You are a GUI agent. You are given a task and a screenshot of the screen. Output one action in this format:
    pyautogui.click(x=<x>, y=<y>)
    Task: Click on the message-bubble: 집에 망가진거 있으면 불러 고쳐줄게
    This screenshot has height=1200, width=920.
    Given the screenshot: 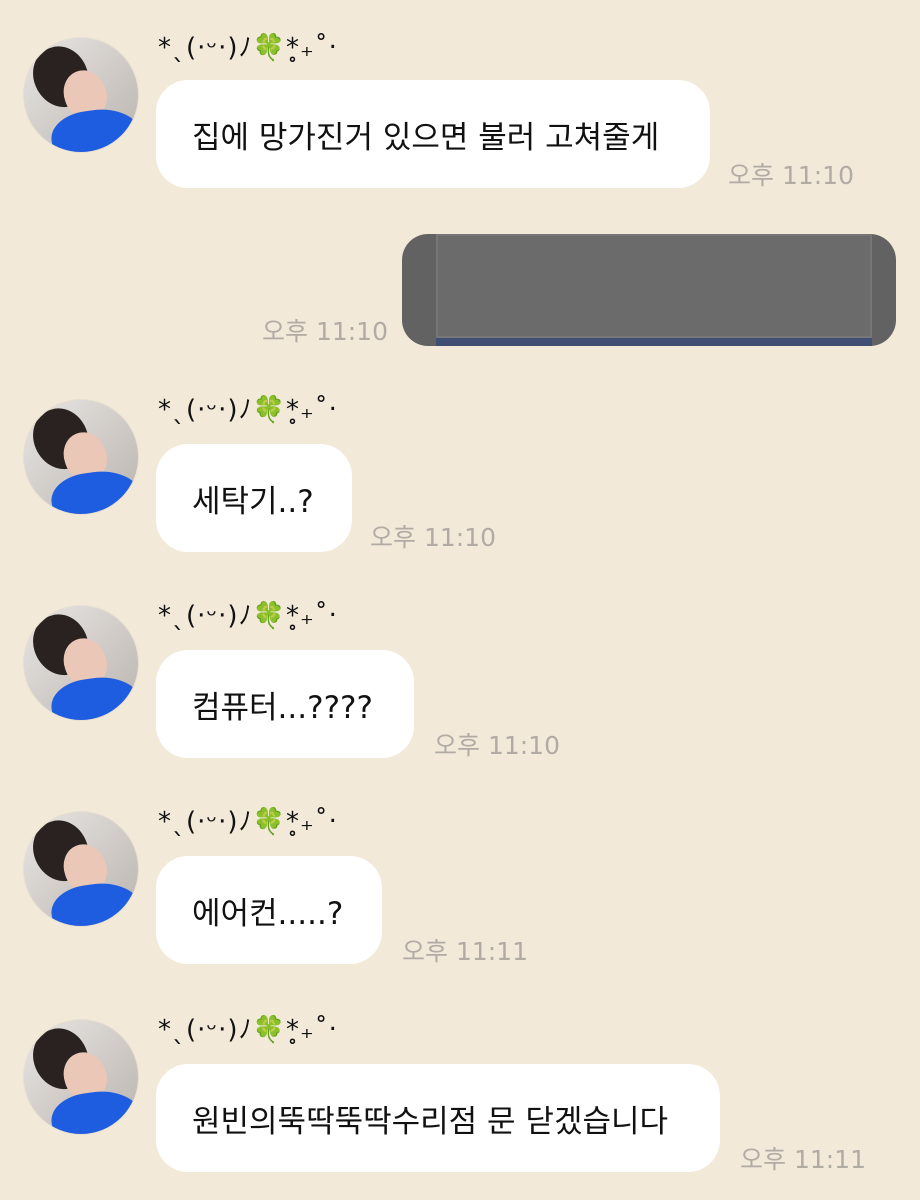 What is the action you would take?
    pyautogui.click(x=433, y=134)
    